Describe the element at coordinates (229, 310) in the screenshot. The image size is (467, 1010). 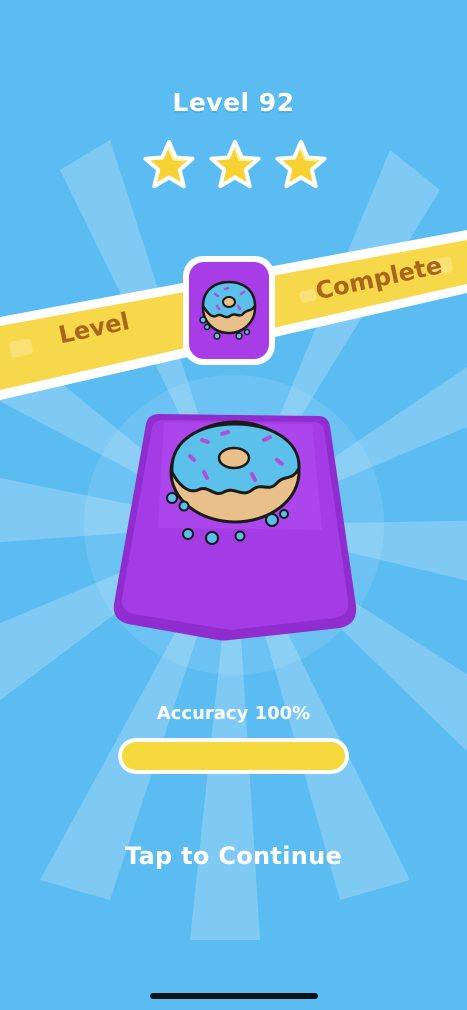
I see `level-donut-icon` at that location.